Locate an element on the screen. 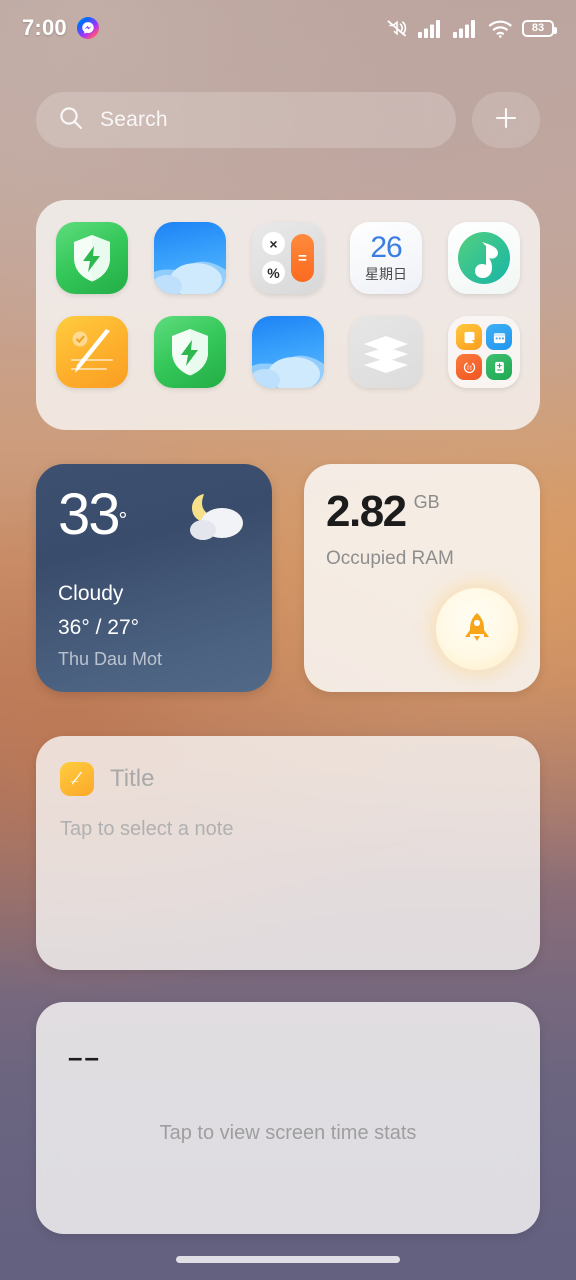 The image size is (576, 1280). notes-widget-header: Title is located at coordinates (288, 779).